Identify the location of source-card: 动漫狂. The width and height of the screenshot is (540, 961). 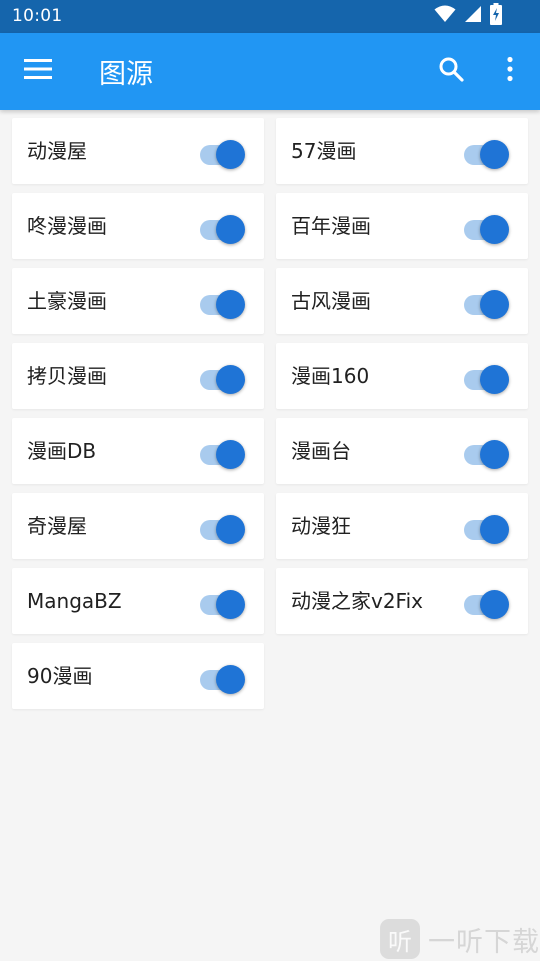
(402, 526).